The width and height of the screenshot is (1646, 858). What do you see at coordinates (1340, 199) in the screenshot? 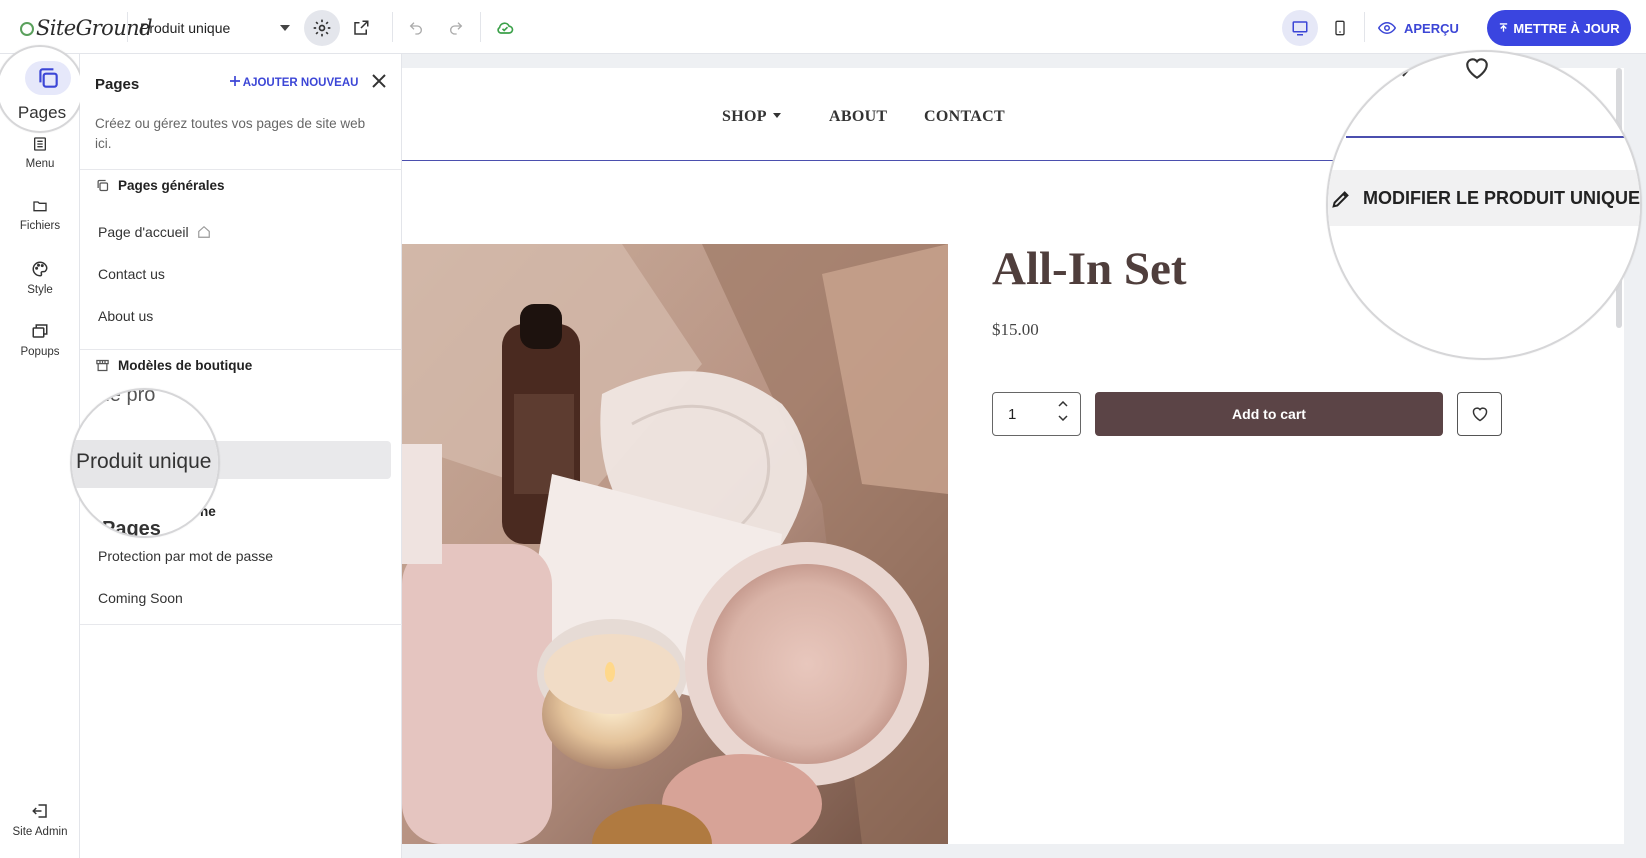
I see `pencil-icon` at bounding box center [1340, 199].